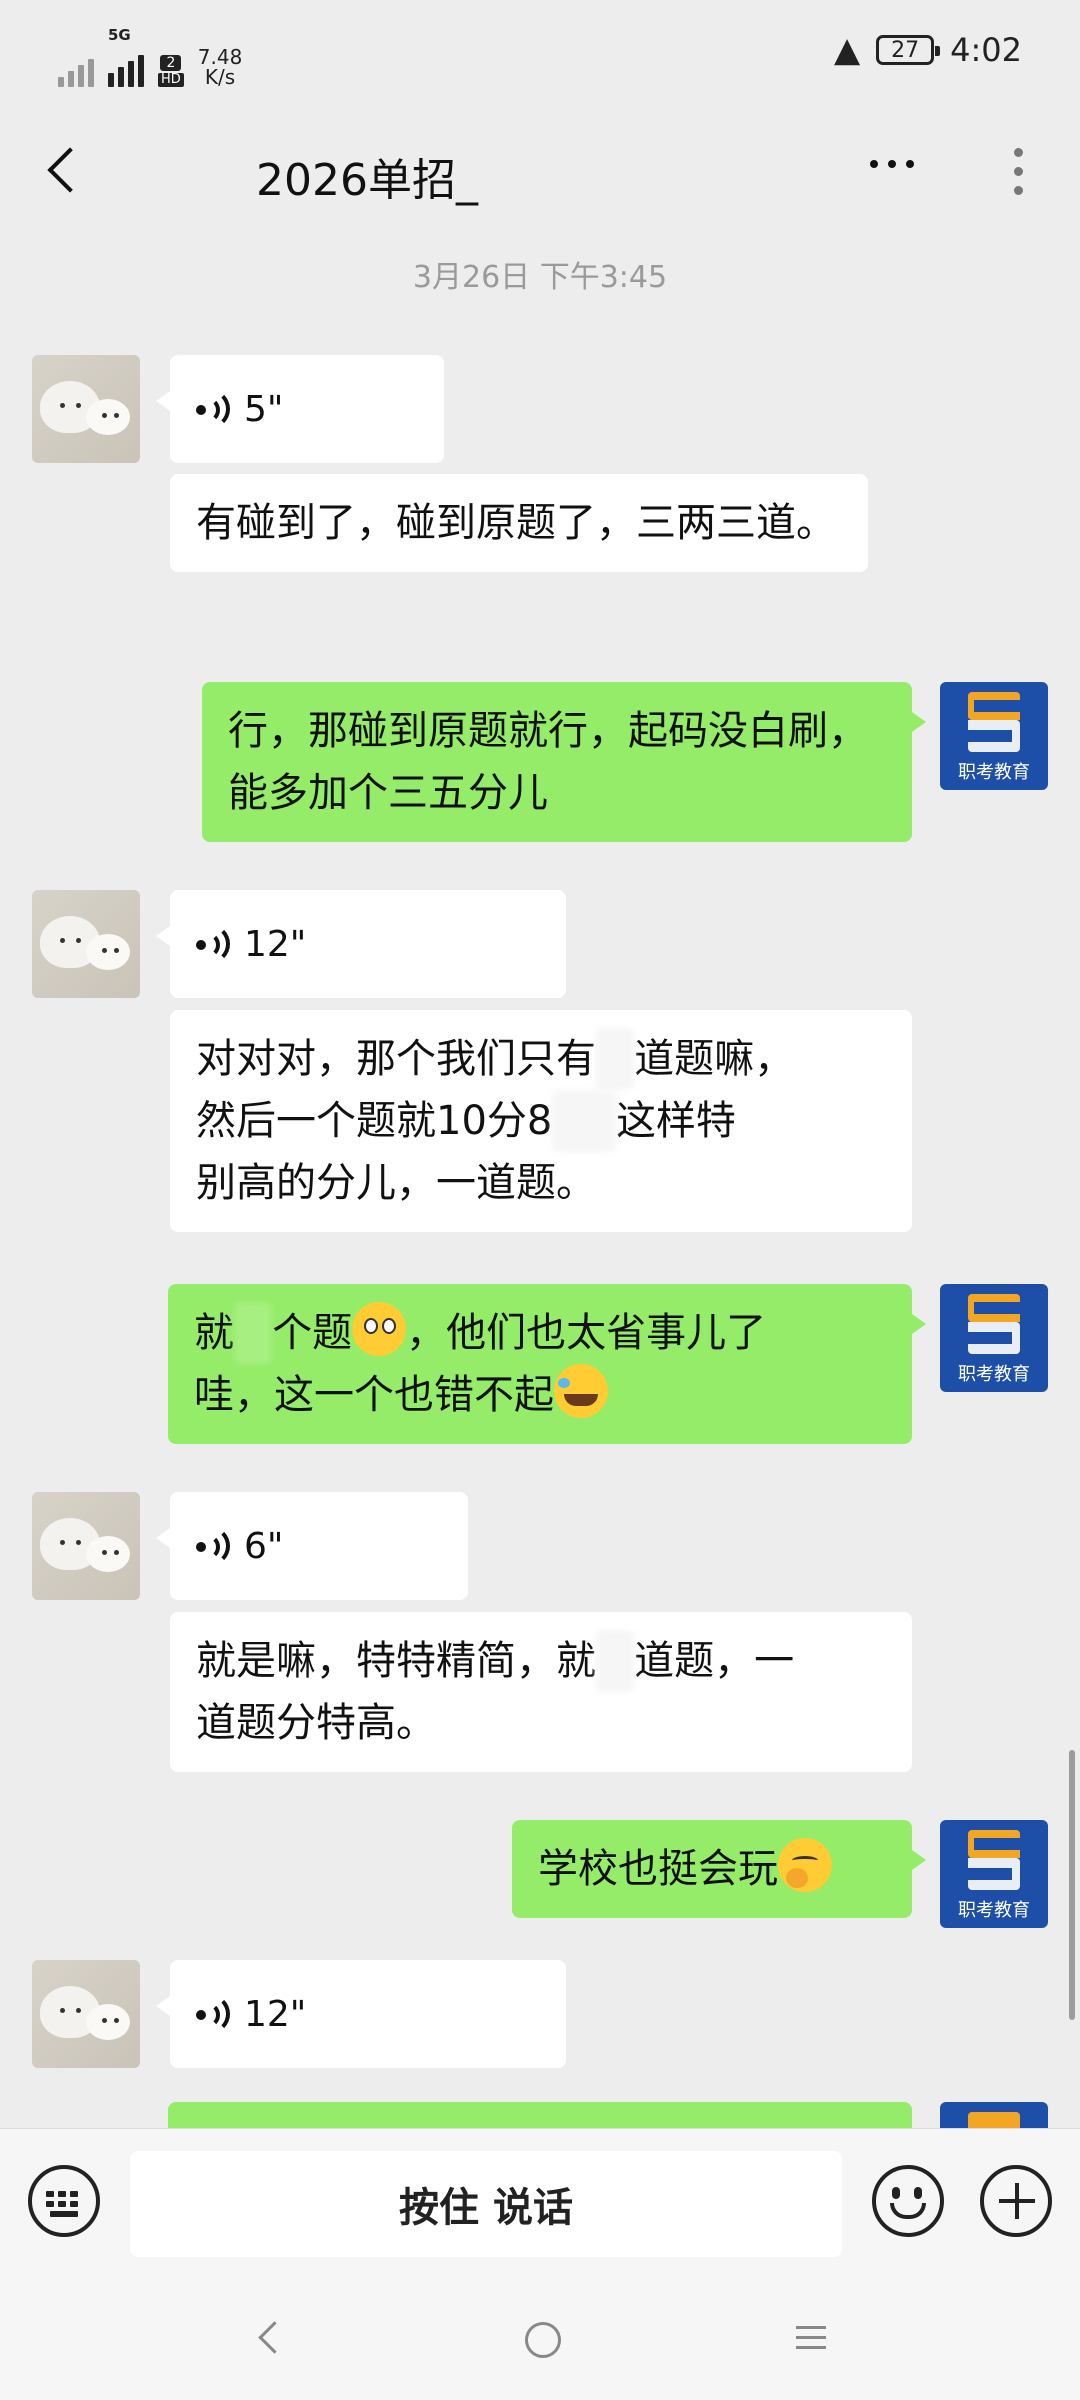 This screenshot has height=2400, width=1080. What do you see at coordinates (1018, 171) in the screenshot?
I see `kebab-menu-icon` at bounding box center [1018, 171].